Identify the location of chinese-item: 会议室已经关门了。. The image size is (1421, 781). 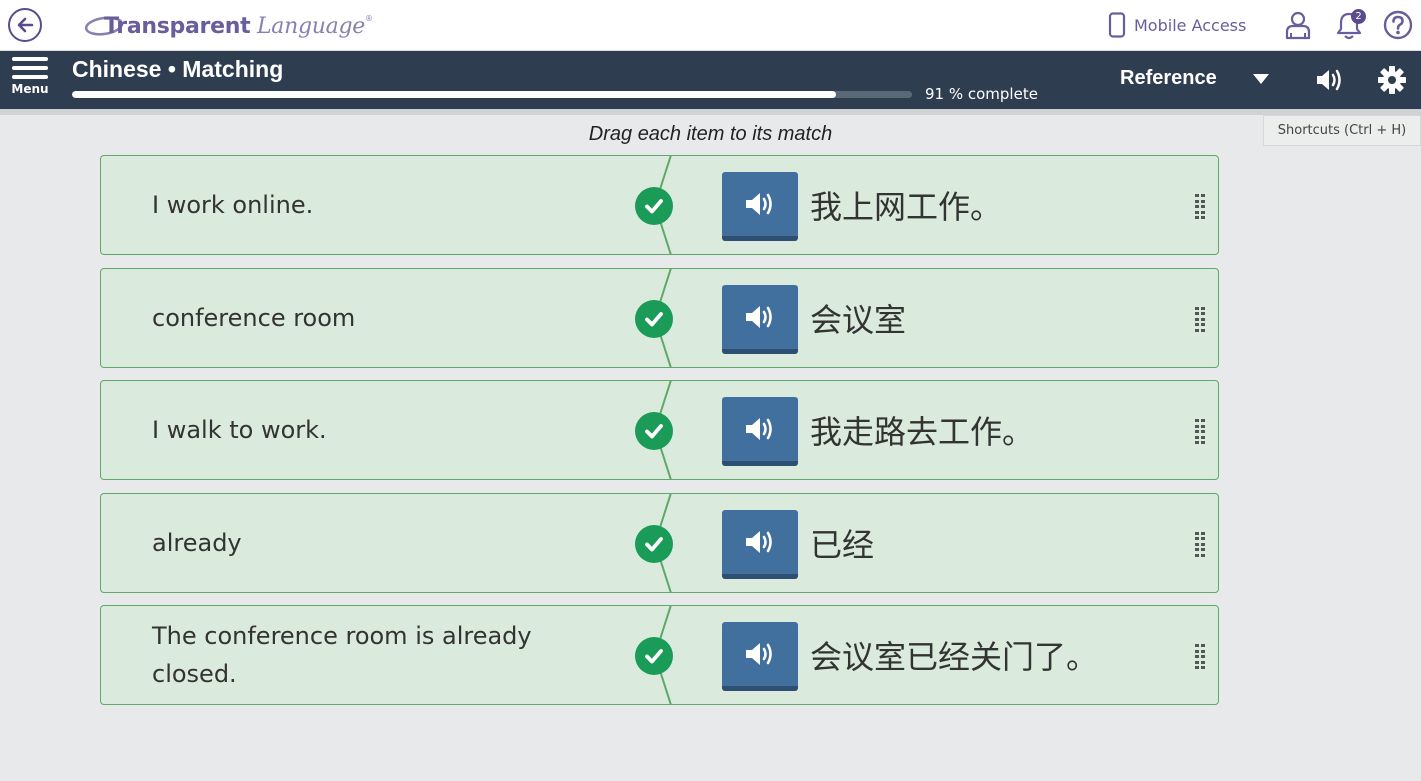
(954, 655).